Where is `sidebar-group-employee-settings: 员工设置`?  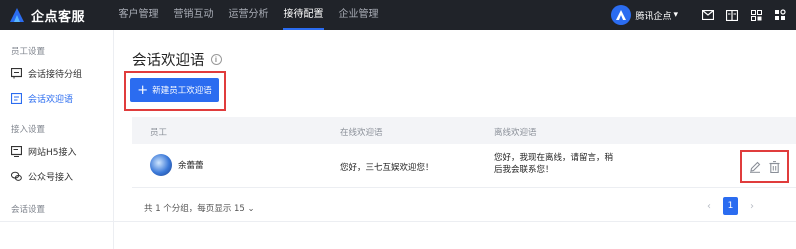
sidebar-group-employee-settings: 员工设置 is located at coordinates (28, 52).